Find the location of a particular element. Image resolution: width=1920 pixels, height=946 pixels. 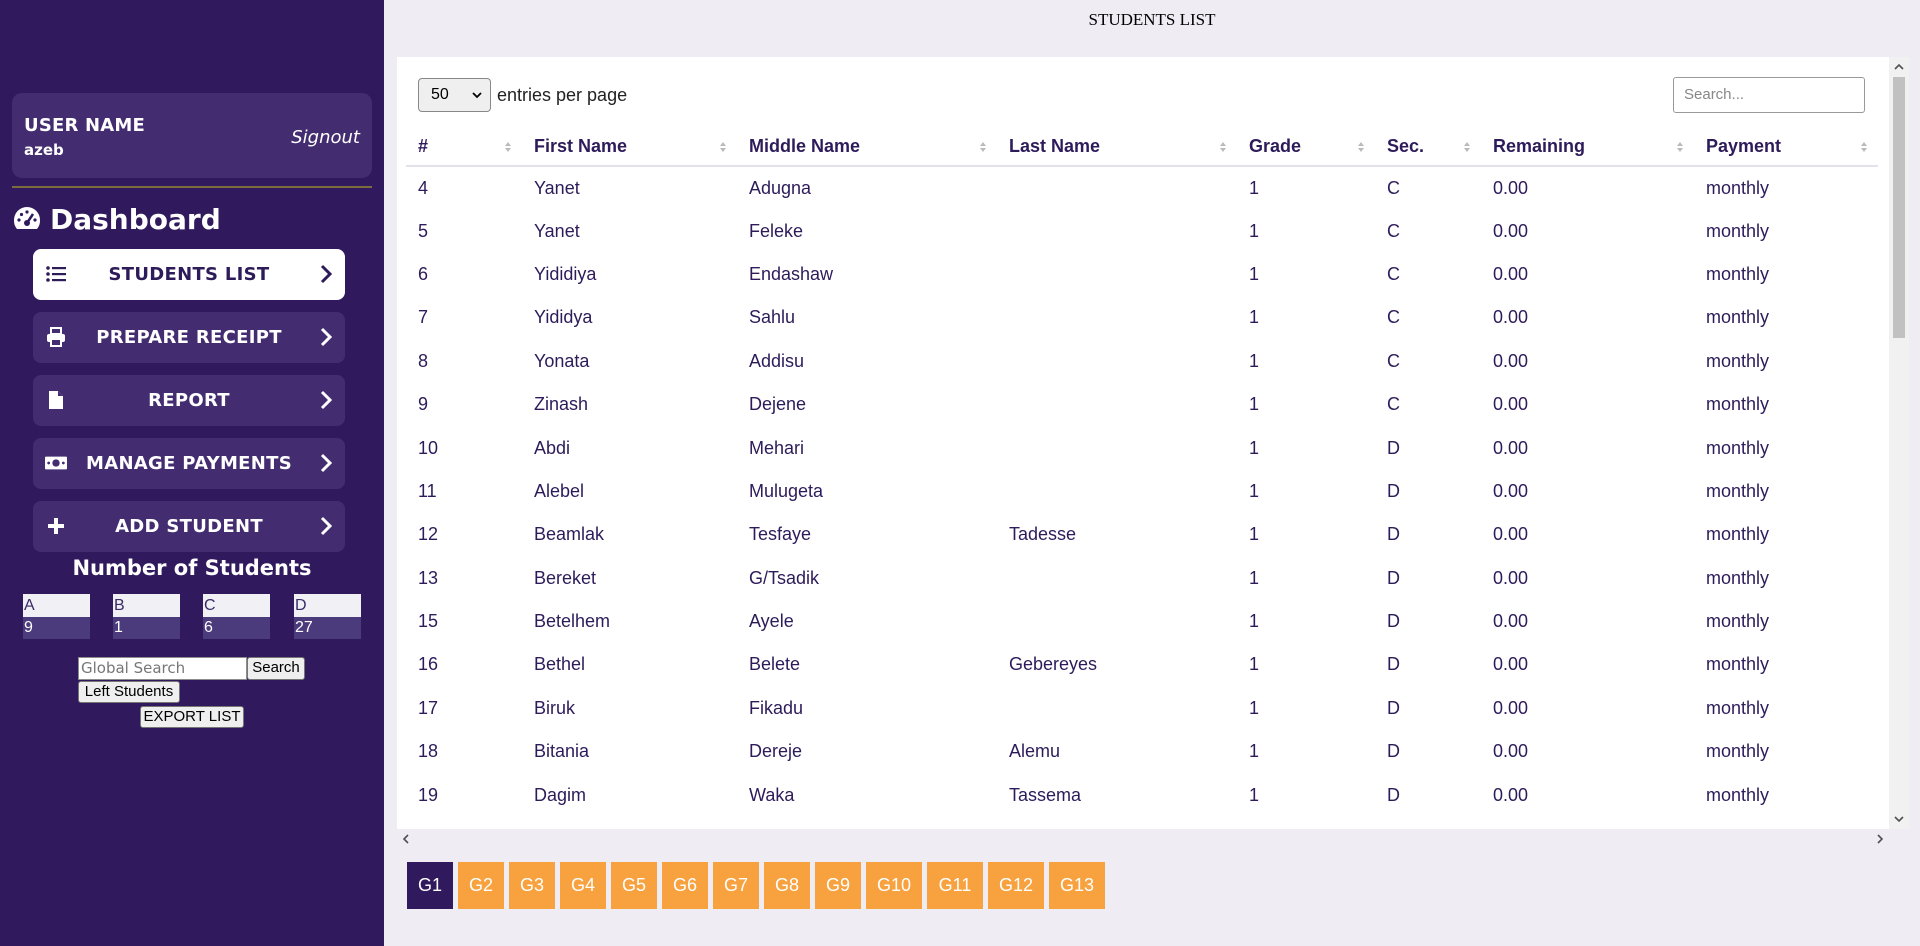

nav-prepare-receipt: PREPARE RECEIPT is located at coordinates (189, 337).